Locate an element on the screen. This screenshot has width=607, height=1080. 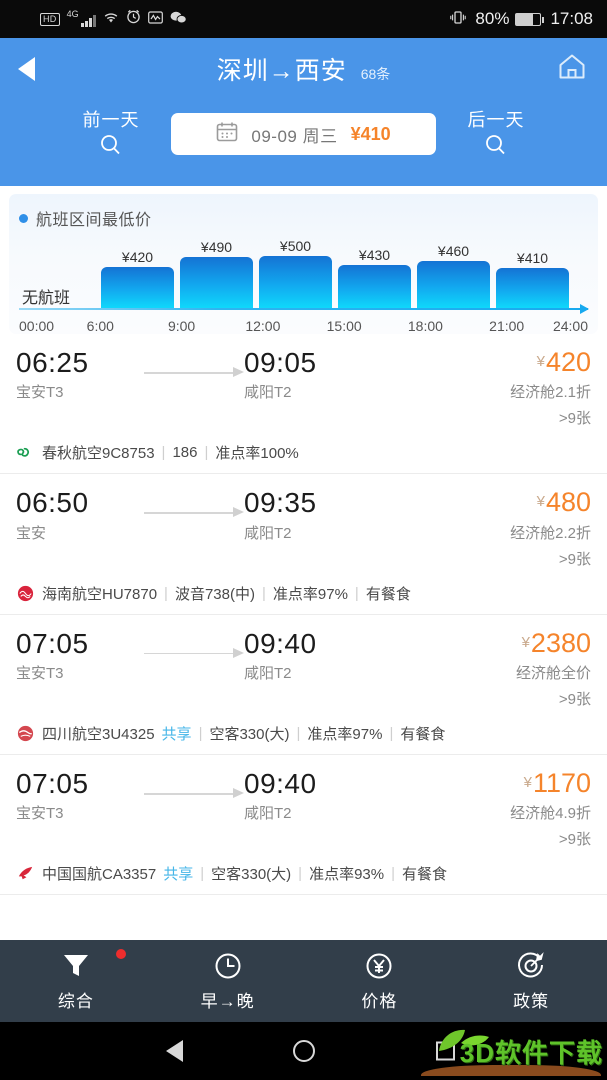
flight-main-row: 07:05 宝安T3 09:40 咸阳T2 ¥1170 经济舱4.9折 >9张 is located at coordinates (303, 809).